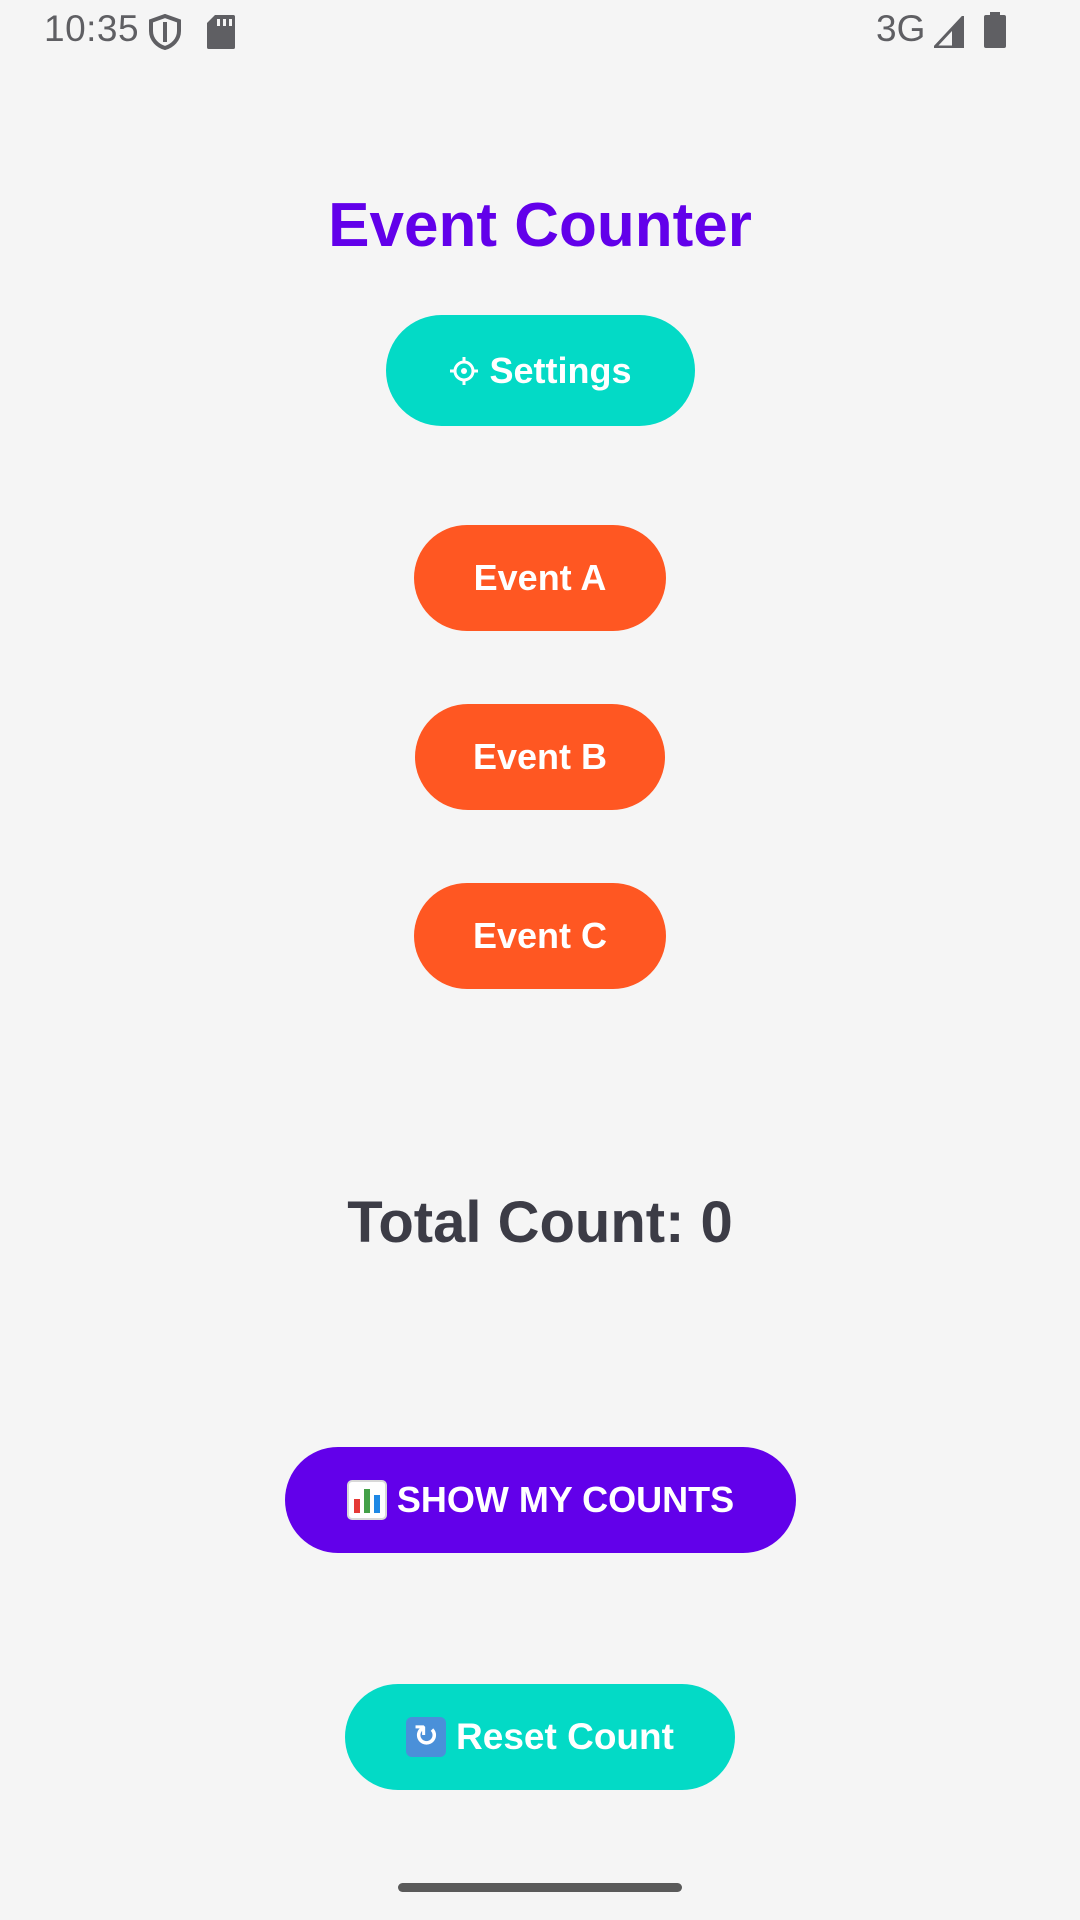 Image resolution: width=1080 pixels, height=1920 pixels. What do you see at coordinates (540, 32) in the screenshot?
I see `status-bar: 10:35 3G` at bounding box center [540, 32].